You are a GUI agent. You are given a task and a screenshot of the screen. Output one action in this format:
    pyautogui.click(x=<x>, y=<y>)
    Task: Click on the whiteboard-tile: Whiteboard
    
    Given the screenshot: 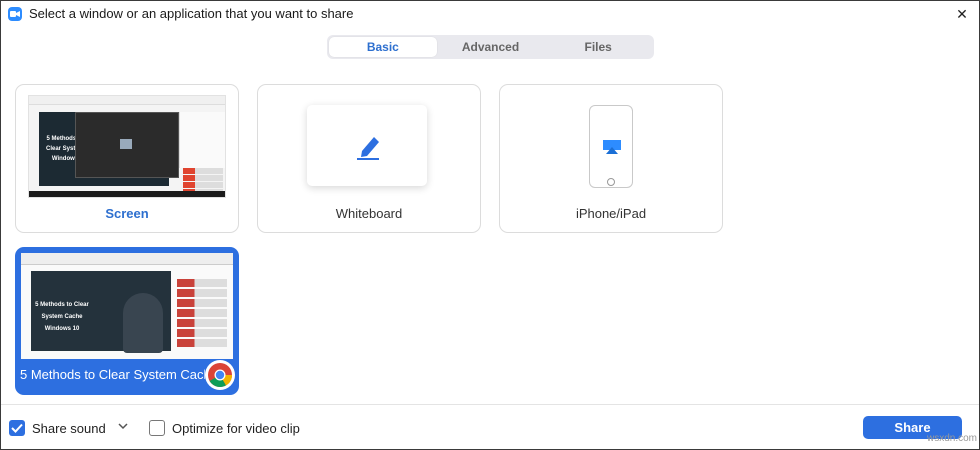 What is the action you would take?
    pyautogui.click(x=369, y=158)
    